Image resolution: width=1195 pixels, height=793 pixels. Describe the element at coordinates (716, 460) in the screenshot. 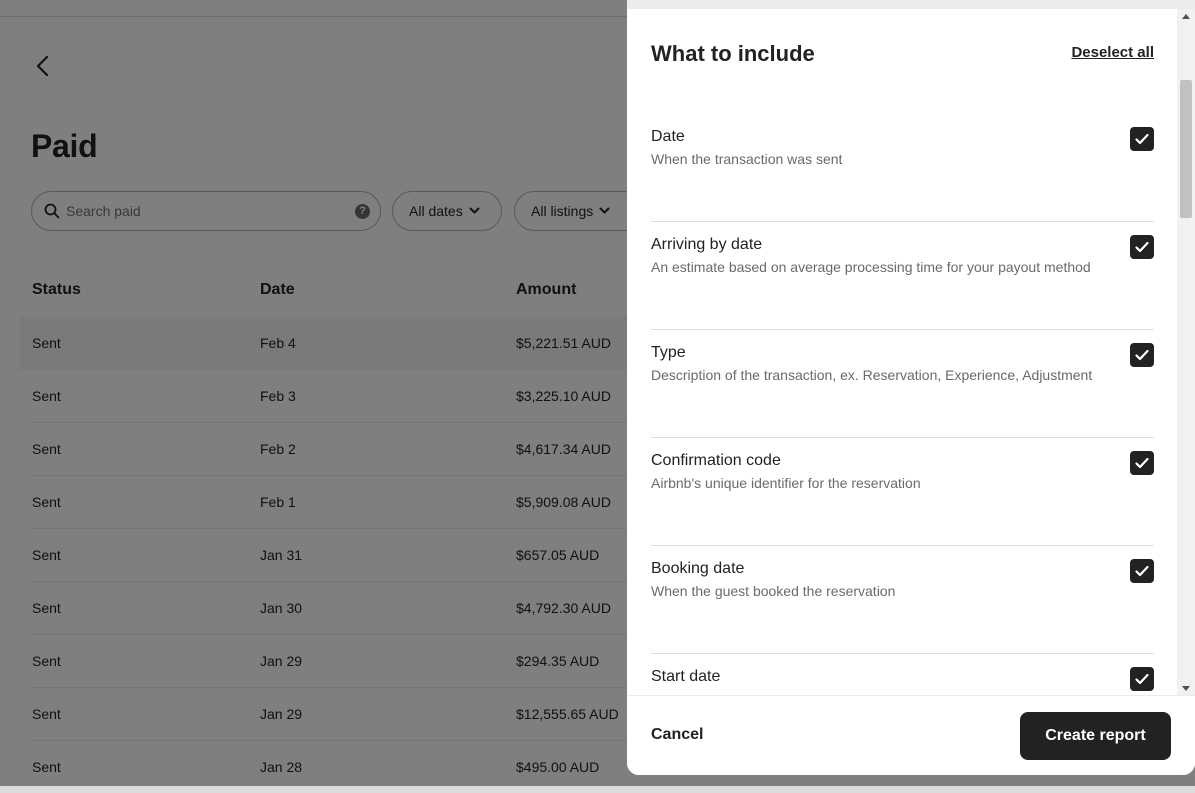

I see `option-label: Confirmation code` at that location.